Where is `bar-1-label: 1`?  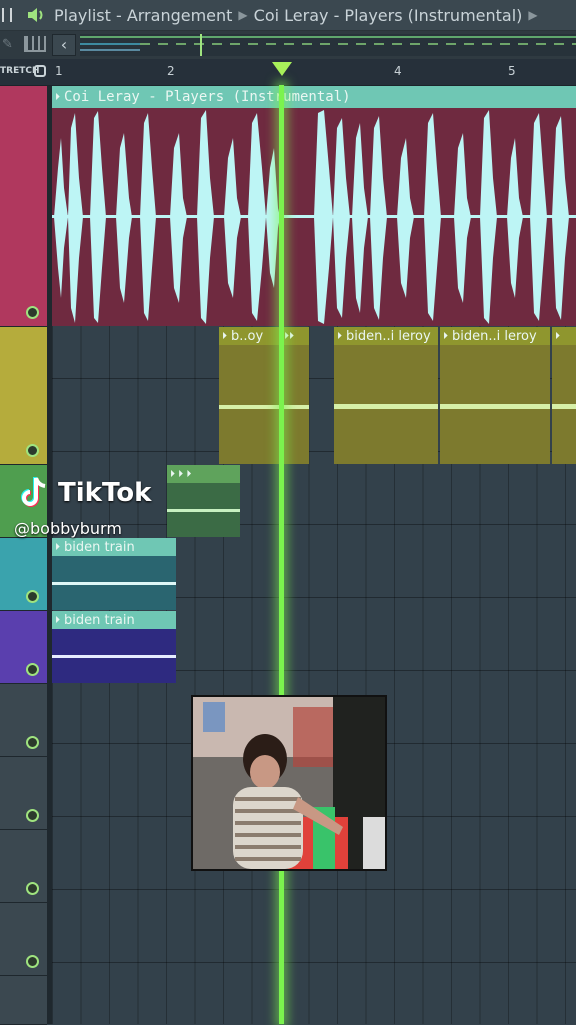 bar-1-label: 1 is located at coordinates (59, 71).